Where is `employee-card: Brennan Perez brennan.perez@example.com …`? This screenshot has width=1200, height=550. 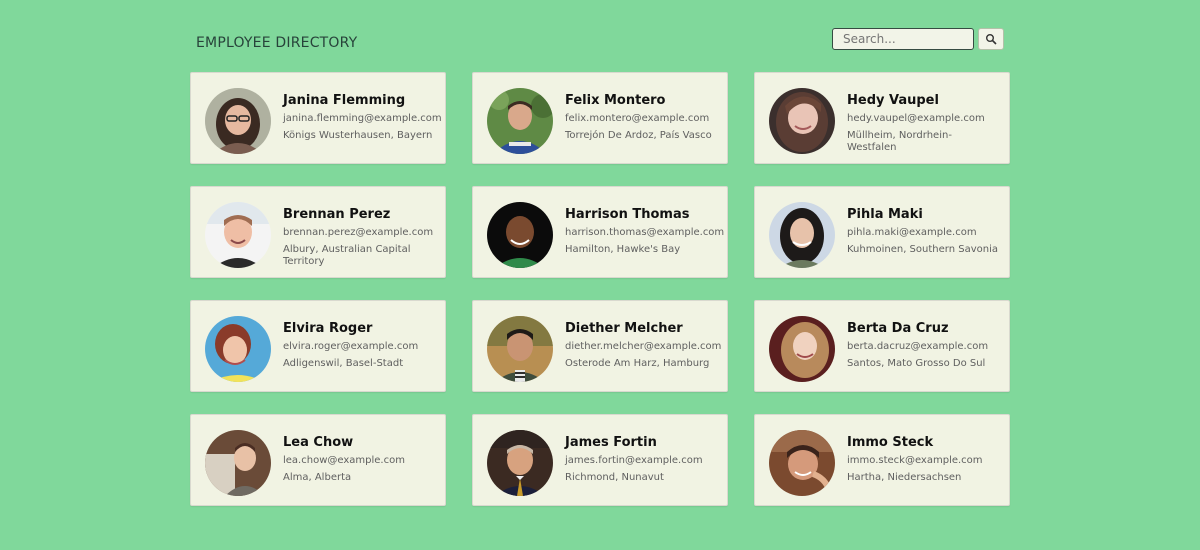
employee-card: Brennan Perez brennan.perez@example.com … is located at coordinates (318, 232).